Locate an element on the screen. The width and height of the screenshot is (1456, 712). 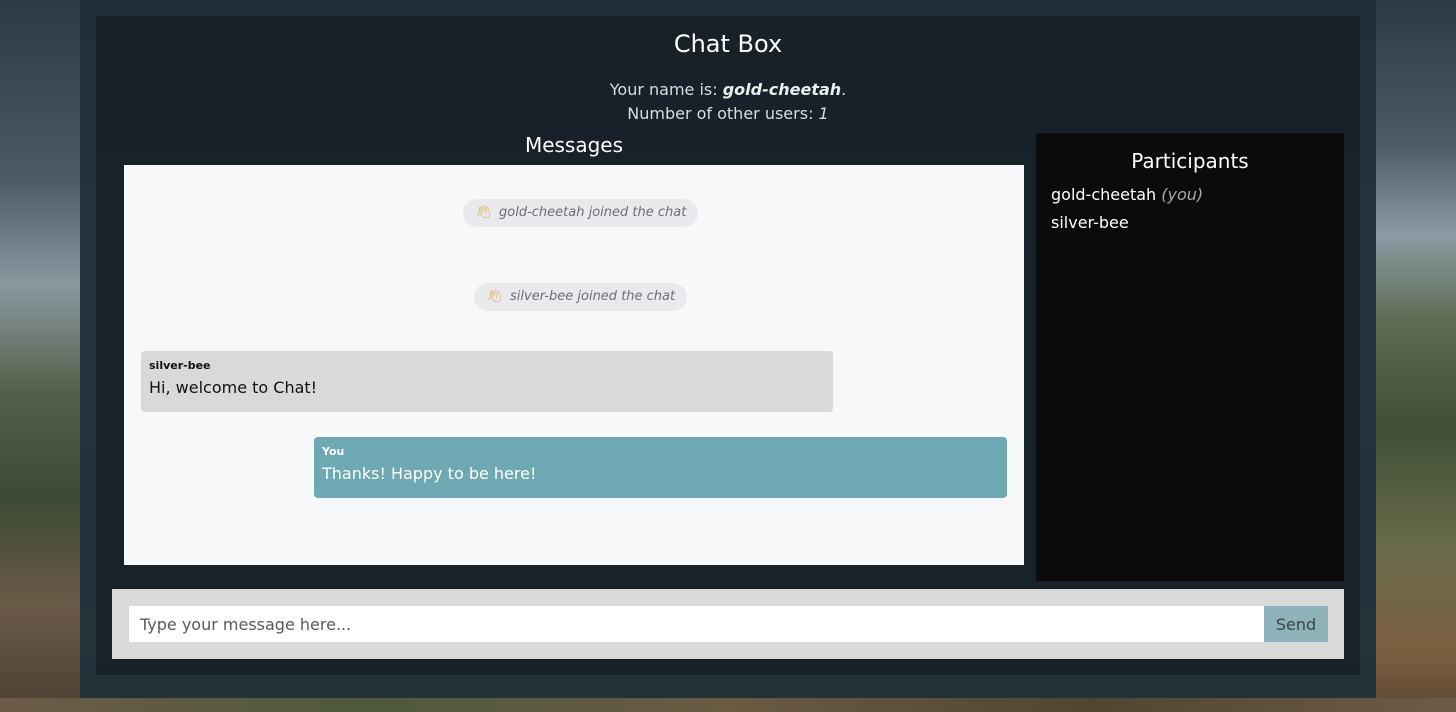
message-bubble-outgoing: You Thanks! Happy to be here! is located at coordinates (660, 467).